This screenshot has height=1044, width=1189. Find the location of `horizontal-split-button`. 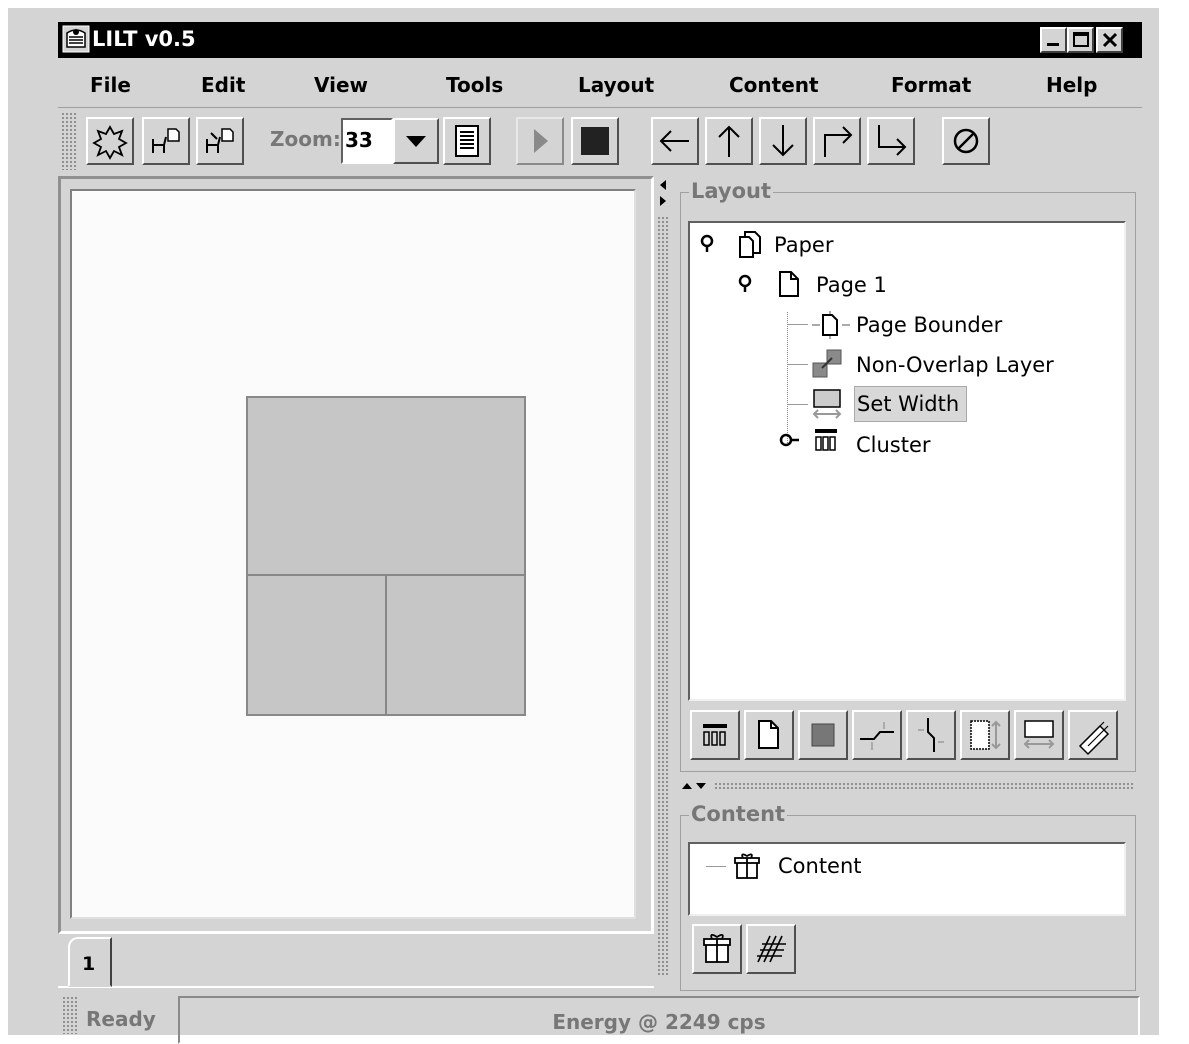

horizontal-split-button is located at coordinates (877, 735).